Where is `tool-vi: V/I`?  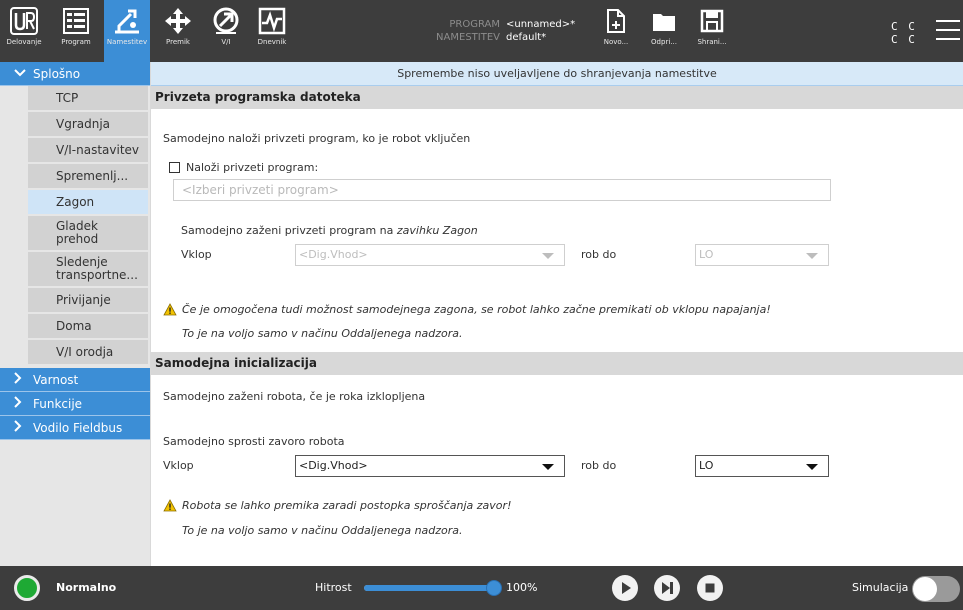
tool-vi: V/I is located at coordinates (226, 31).